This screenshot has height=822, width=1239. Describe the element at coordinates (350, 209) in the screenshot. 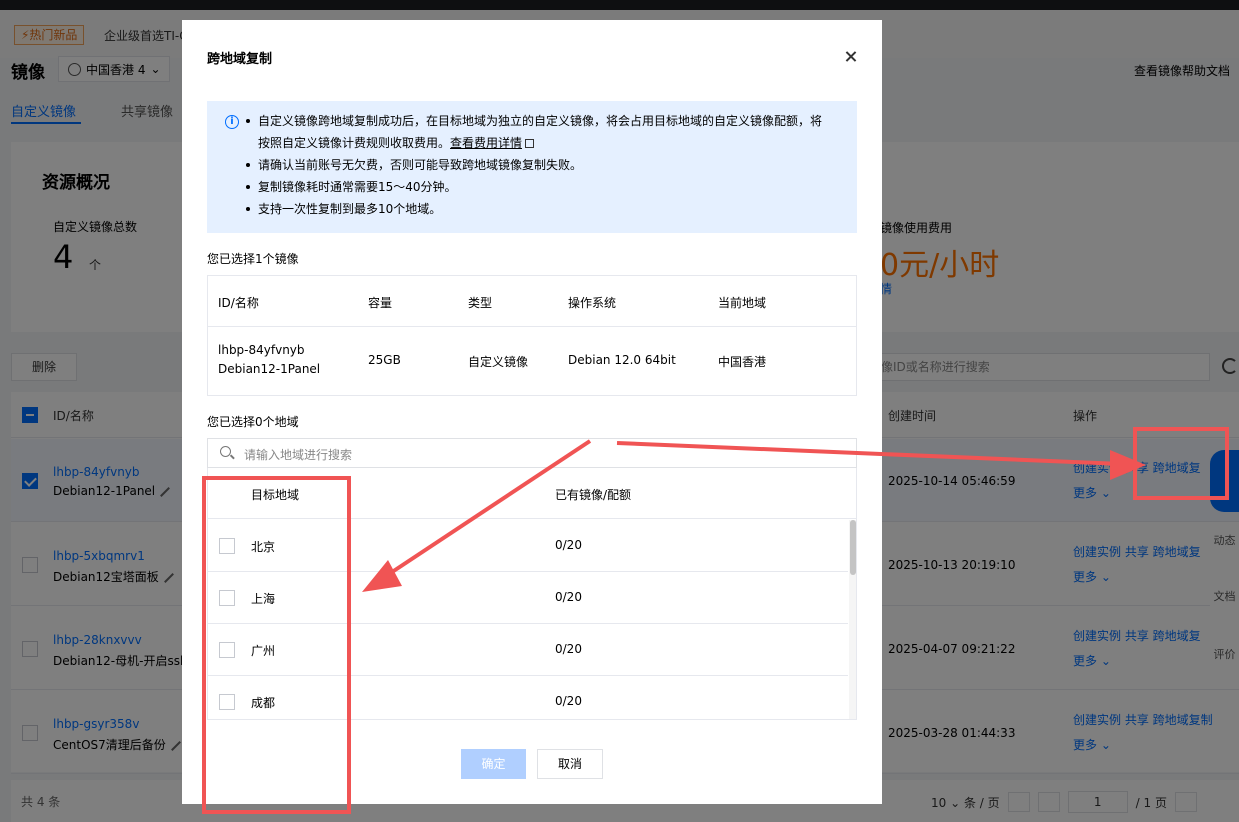

I see `notice-text: 支持一次性复制到最多10个地域。` at that location.